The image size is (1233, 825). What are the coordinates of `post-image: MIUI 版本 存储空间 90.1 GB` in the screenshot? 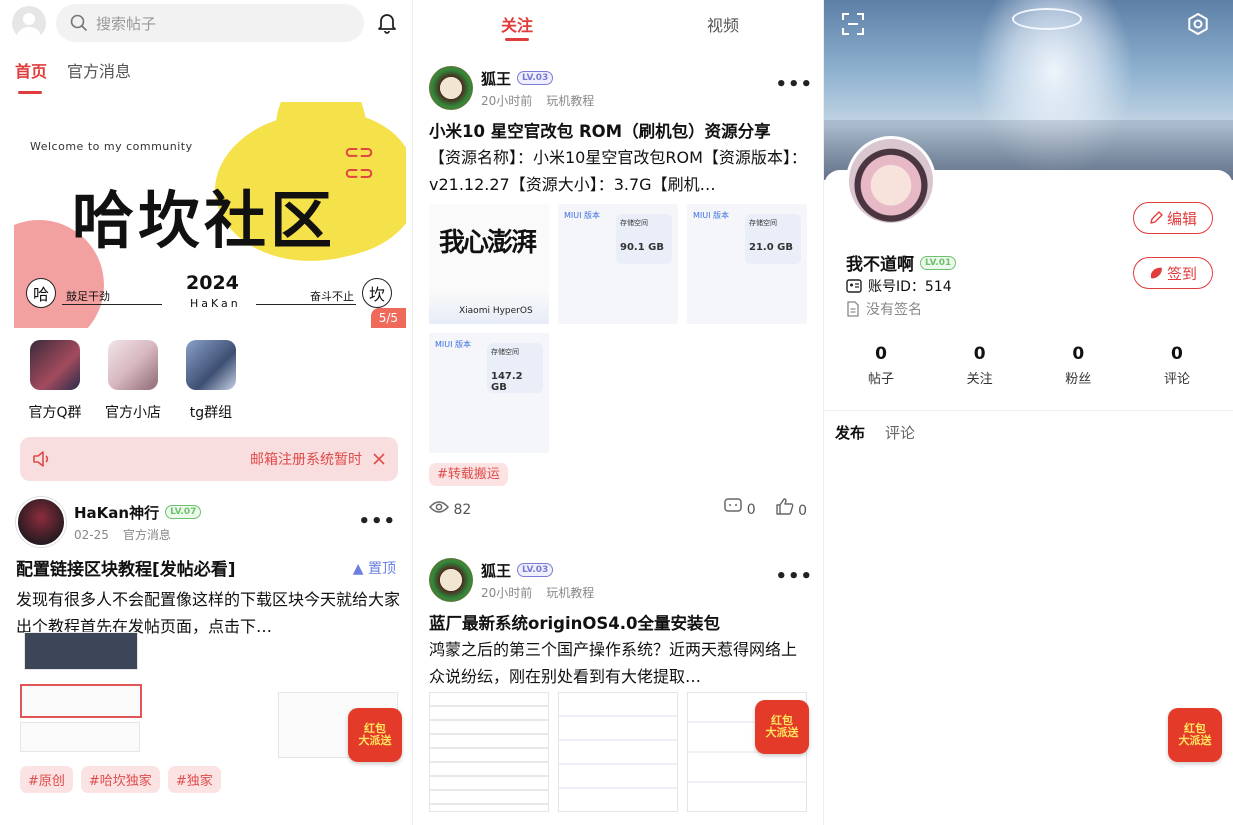 It's located at (618, 264).